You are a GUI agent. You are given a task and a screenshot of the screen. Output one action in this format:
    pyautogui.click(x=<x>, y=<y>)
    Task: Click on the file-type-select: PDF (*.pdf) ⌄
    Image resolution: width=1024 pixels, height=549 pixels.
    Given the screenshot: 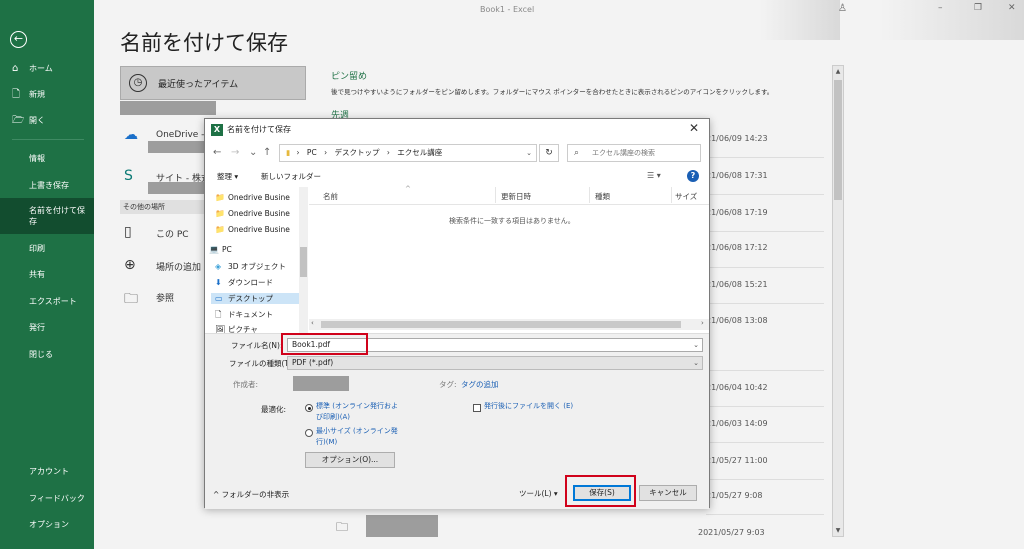 What is the action you would take?
    pyautogui.click(x=495, y=363)
    